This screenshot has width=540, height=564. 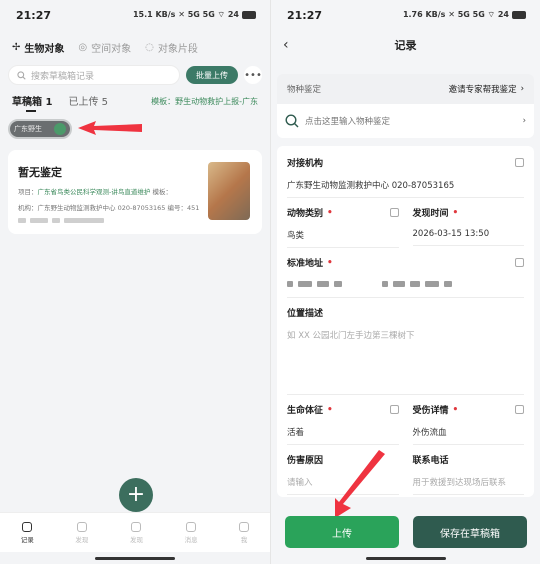 I want to click on phone-label: 联系电话, so click(x=430, y=461).